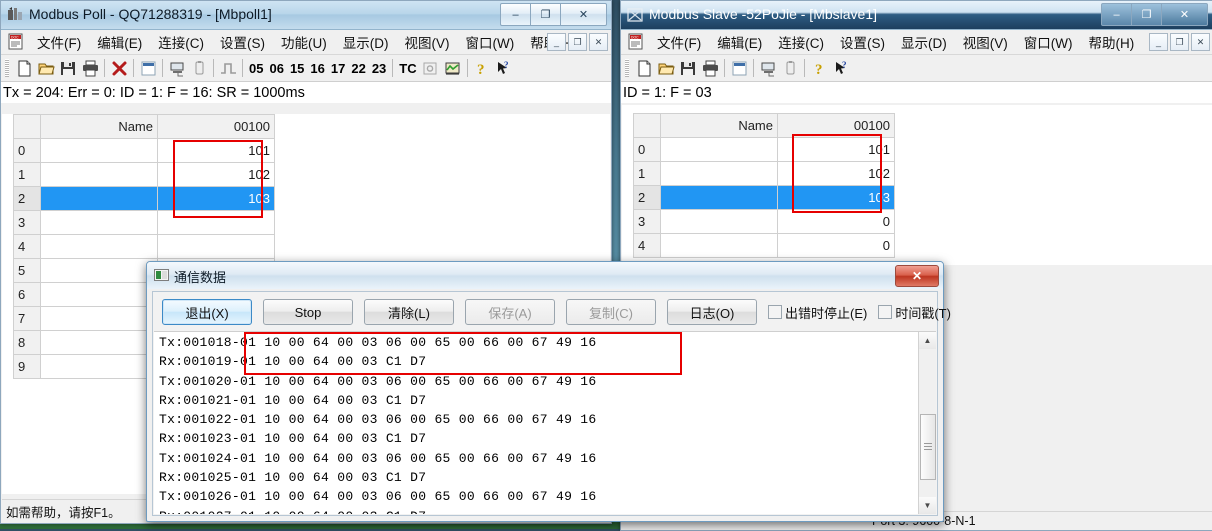 This screenshot has width=1212, height=531. What do you see at coordinates (27, 294) in the screenshot?
I see `poll-row-index: 6` at bounding box center [27, 294].